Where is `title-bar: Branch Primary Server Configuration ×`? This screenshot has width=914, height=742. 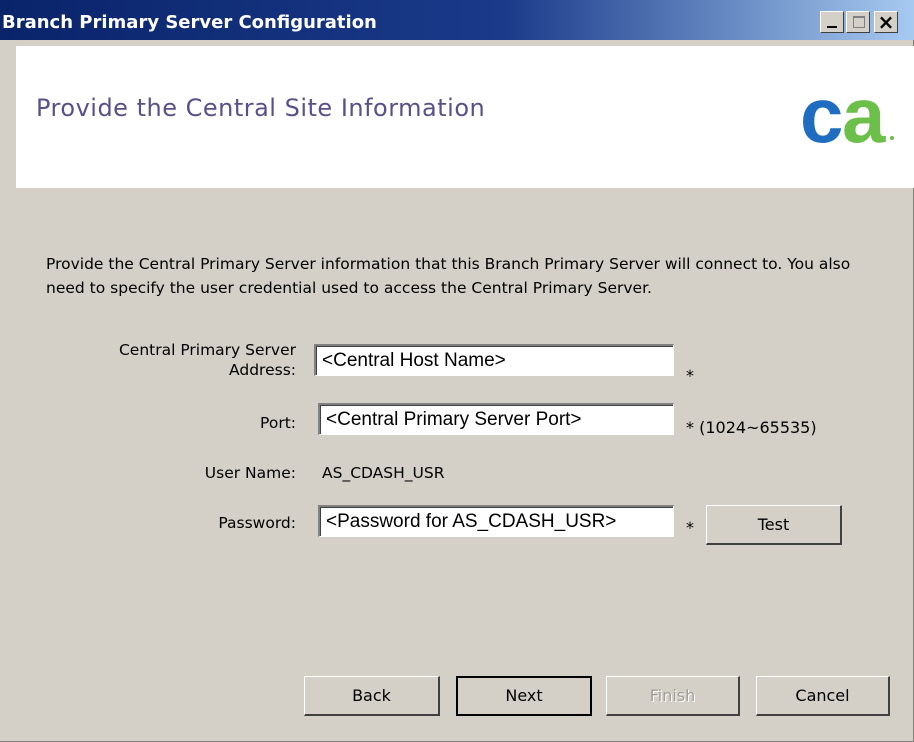 title-bar: Branch Primary Server Configuration × is located at coordinates (457, 20).